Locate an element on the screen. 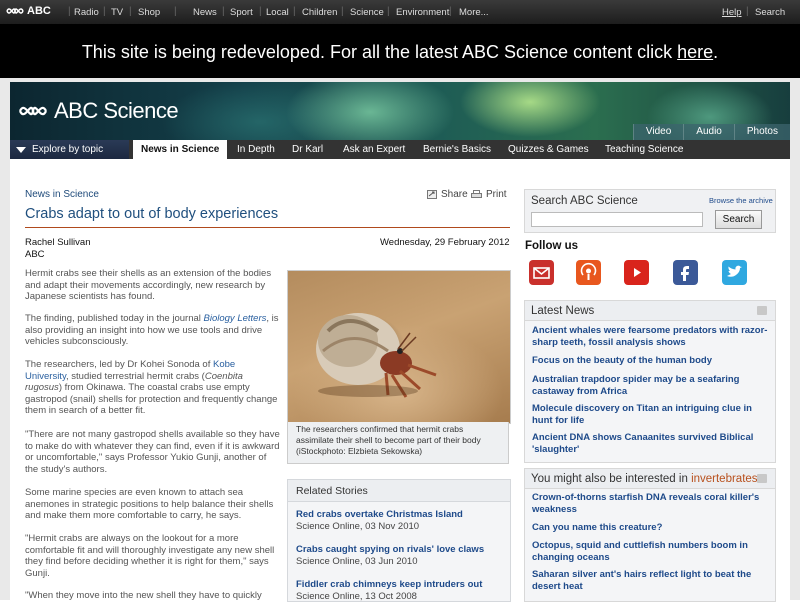  explore-label: Explore by topic is located at coordinates (68, 149).